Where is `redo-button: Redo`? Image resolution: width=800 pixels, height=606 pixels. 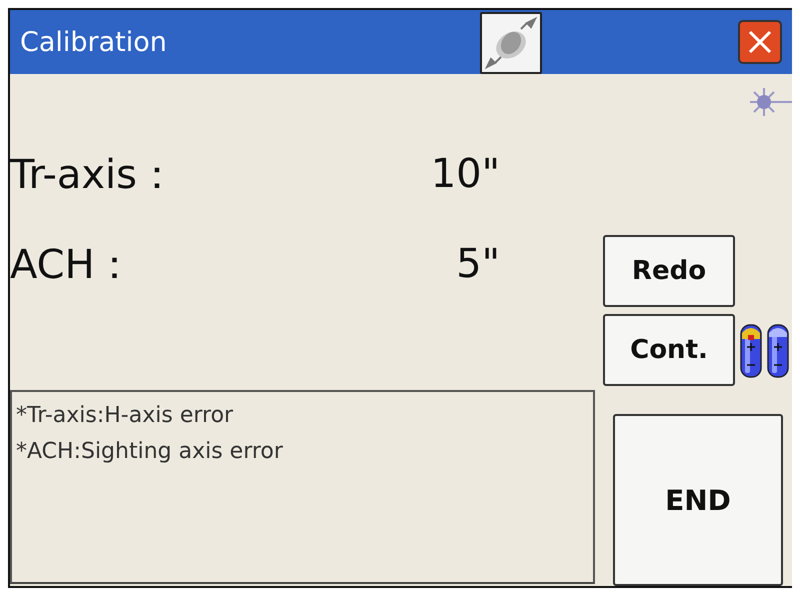 redo-button: Redo is located at coordinates (669, 271).